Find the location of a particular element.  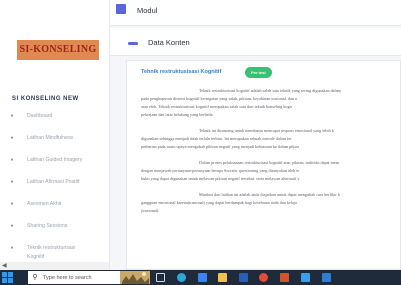

sidebar-item-label: Dashboard is located at coordinates (40, 116).